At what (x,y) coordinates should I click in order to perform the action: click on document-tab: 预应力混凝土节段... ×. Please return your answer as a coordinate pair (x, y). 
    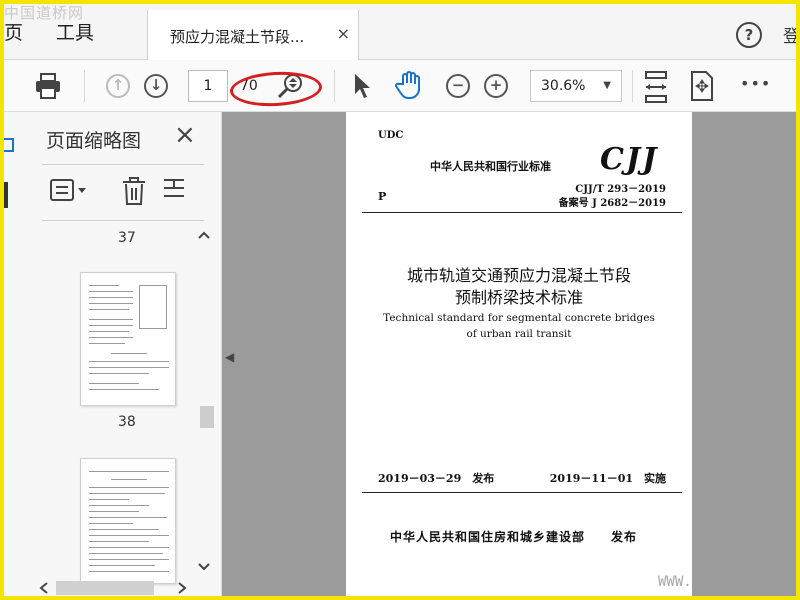
    Looking at the image, I should click on (253, 35).